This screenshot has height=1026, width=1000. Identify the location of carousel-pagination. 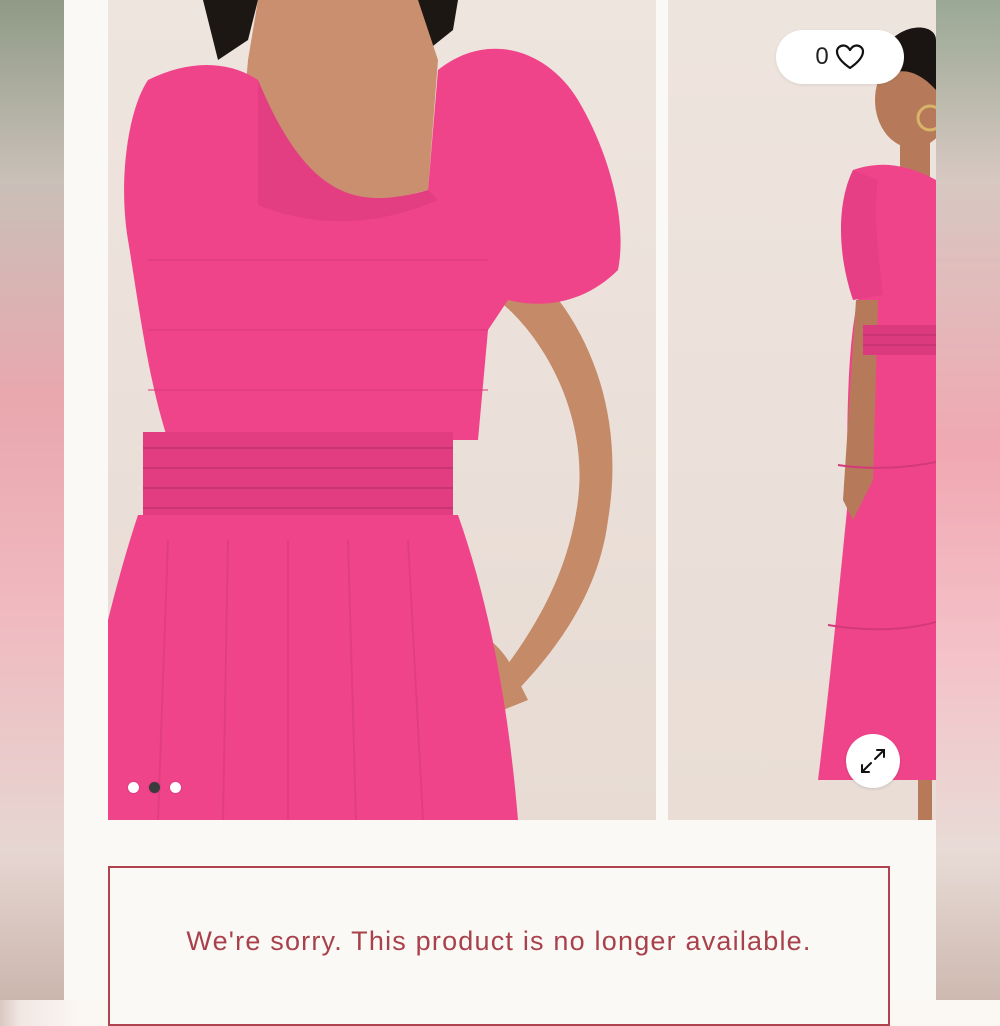
(154, 787).